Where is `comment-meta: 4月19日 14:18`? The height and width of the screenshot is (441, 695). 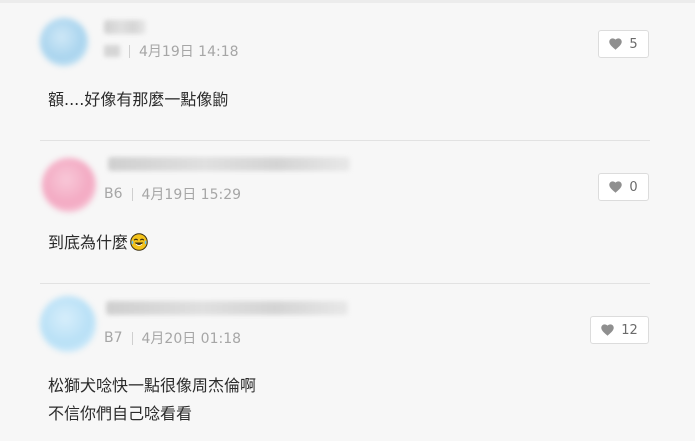 comment-meta: 4月19日 14:18 is located at coordinates (171, 51).